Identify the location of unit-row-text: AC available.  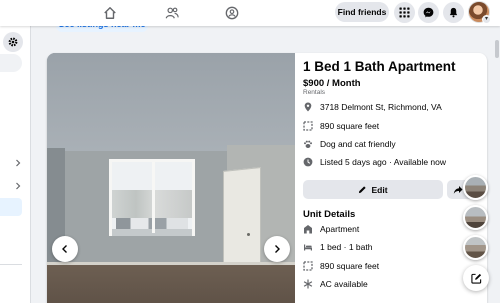
(344, 284).